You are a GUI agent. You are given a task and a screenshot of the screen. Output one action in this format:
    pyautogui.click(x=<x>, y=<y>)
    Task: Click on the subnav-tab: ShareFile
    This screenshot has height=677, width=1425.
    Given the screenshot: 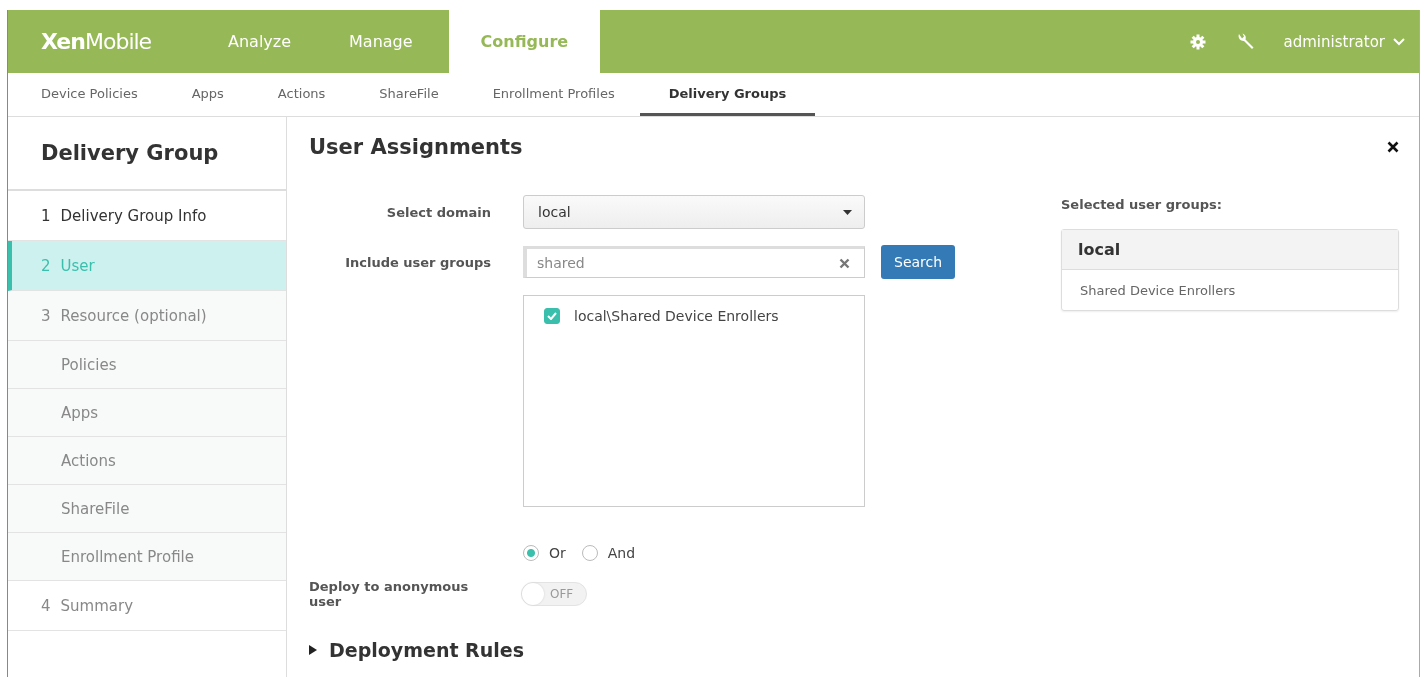 What is the action you would take?
    pyautogui.click(x=409, y=94)
    